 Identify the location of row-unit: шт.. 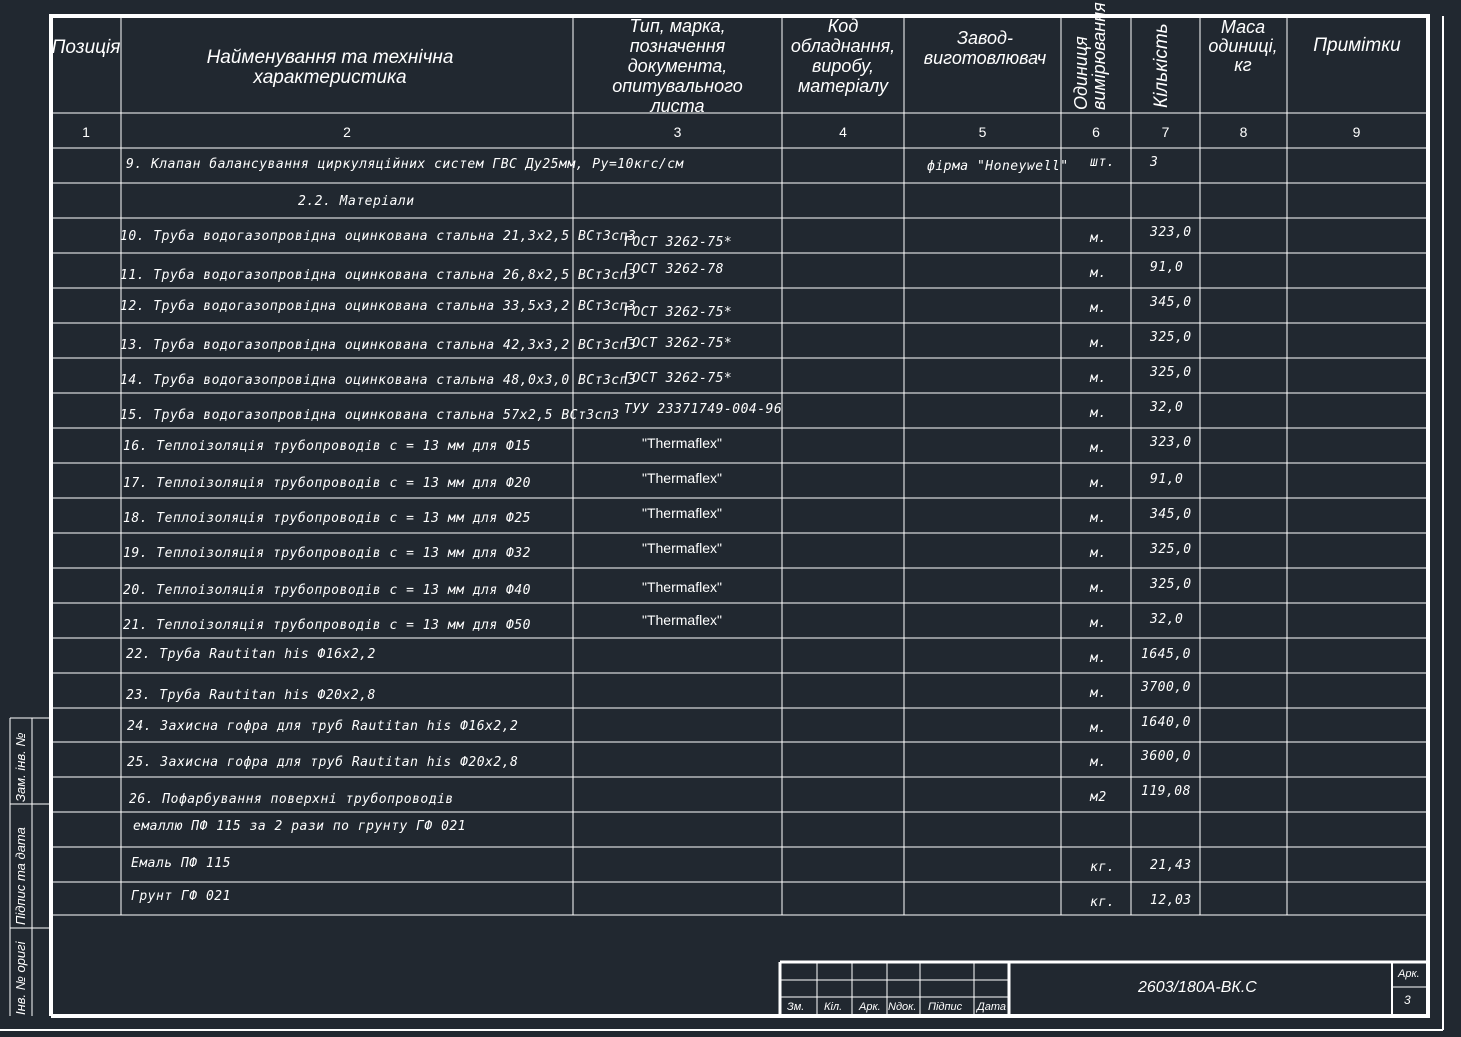
(1102, 162).